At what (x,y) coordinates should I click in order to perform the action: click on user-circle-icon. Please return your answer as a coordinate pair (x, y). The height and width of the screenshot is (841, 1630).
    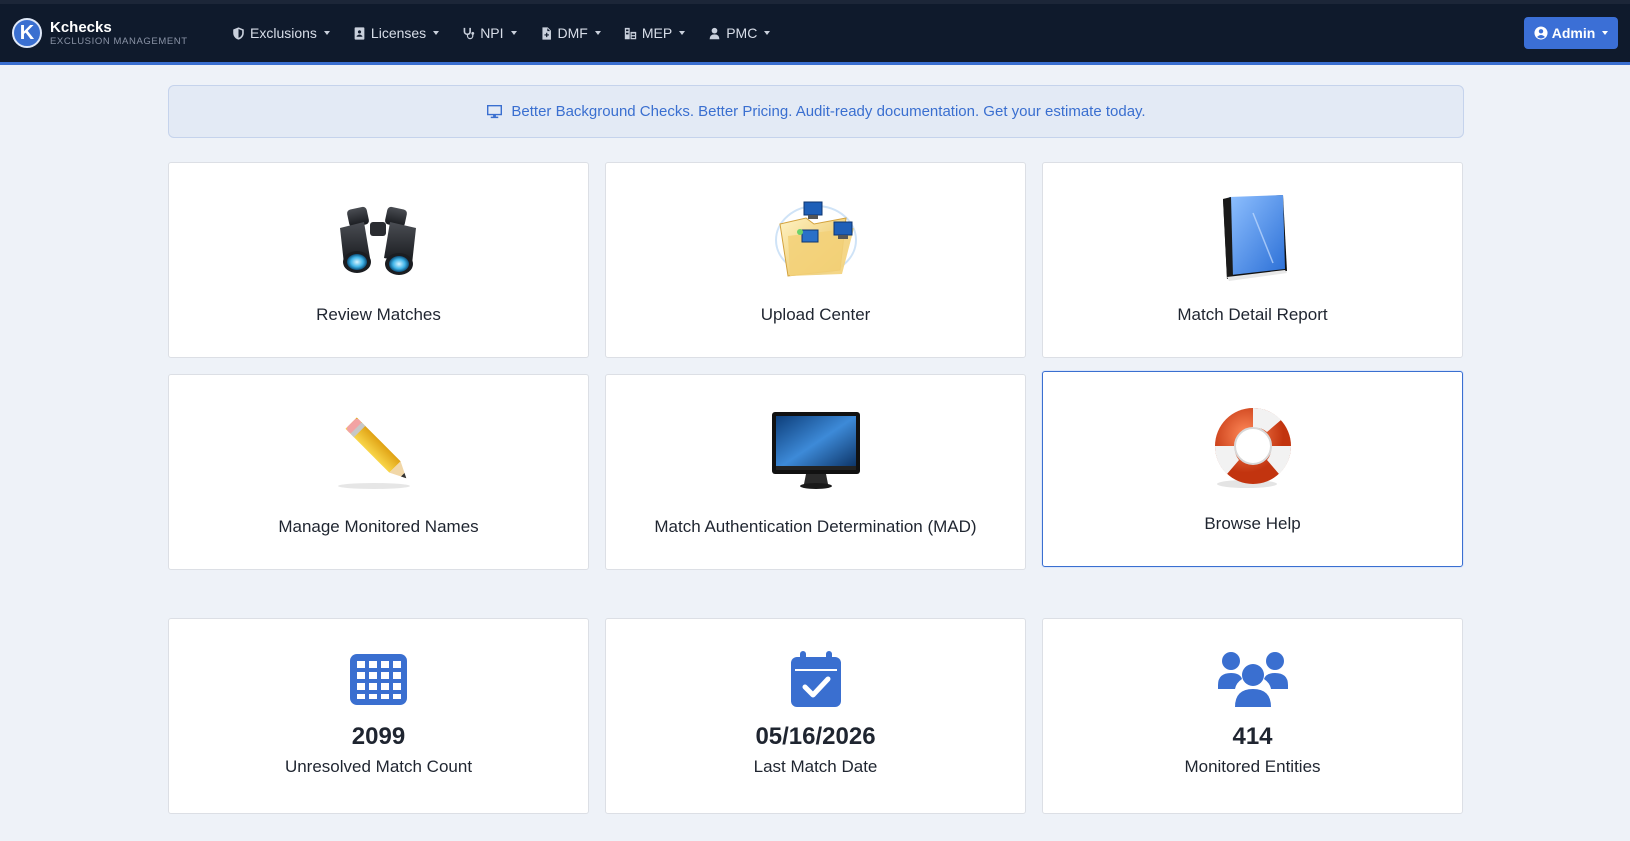
    Looking at the image, I should click on (1541, 33).